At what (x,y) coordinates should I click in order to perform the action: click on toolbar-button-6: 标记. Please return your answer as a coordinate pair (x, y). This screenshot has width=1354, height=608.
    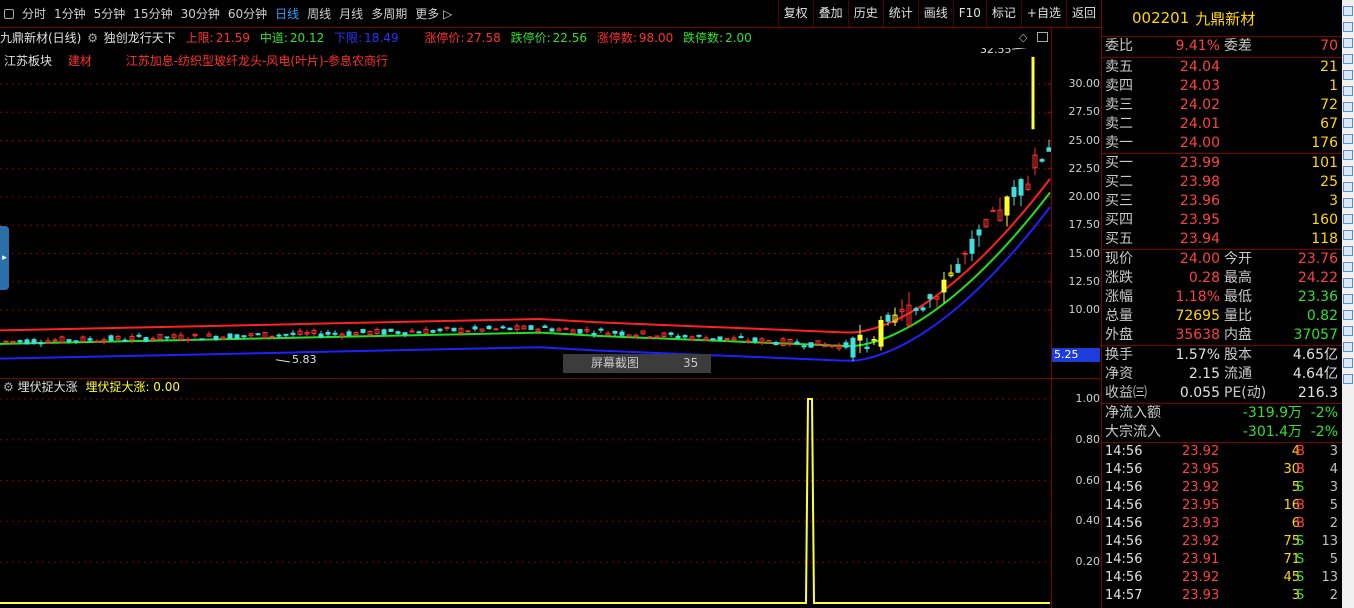
    Looking at the image, I should click on (1003, 13).